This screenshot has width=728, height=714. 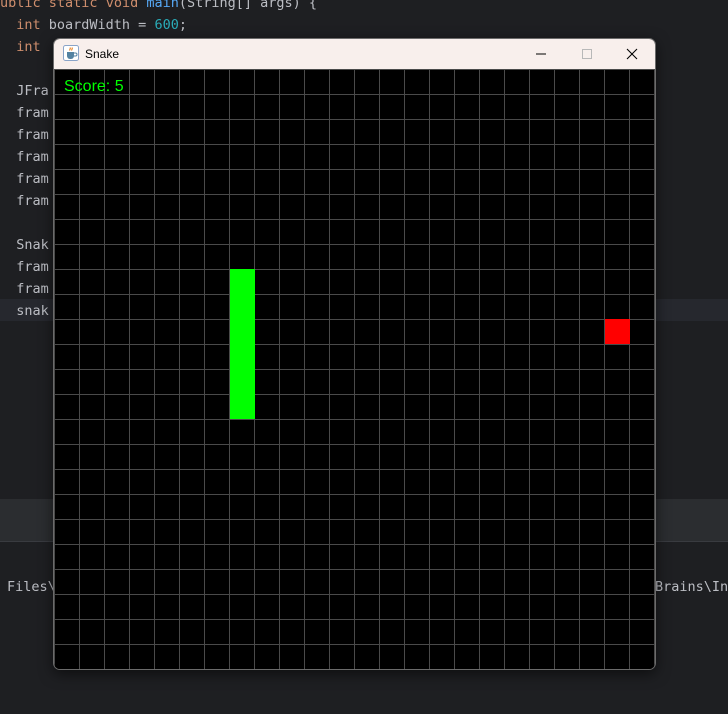 I want to click on code-line: snak, so click(x=24, y=311).